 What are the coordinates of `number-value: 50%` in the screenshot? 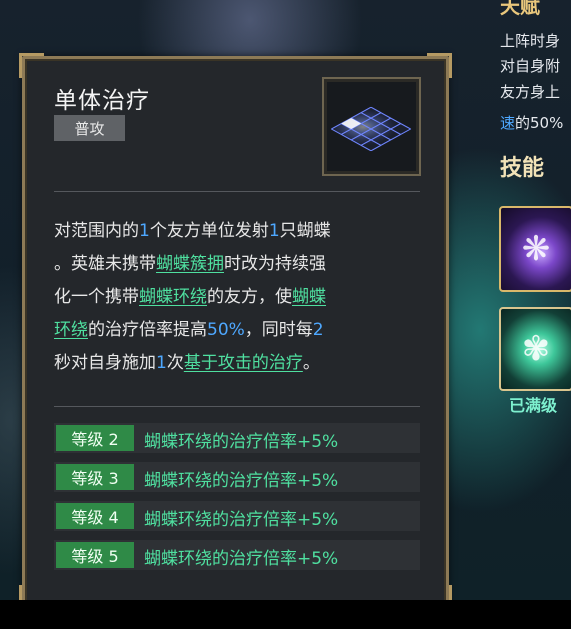 It's located at (226, 330).